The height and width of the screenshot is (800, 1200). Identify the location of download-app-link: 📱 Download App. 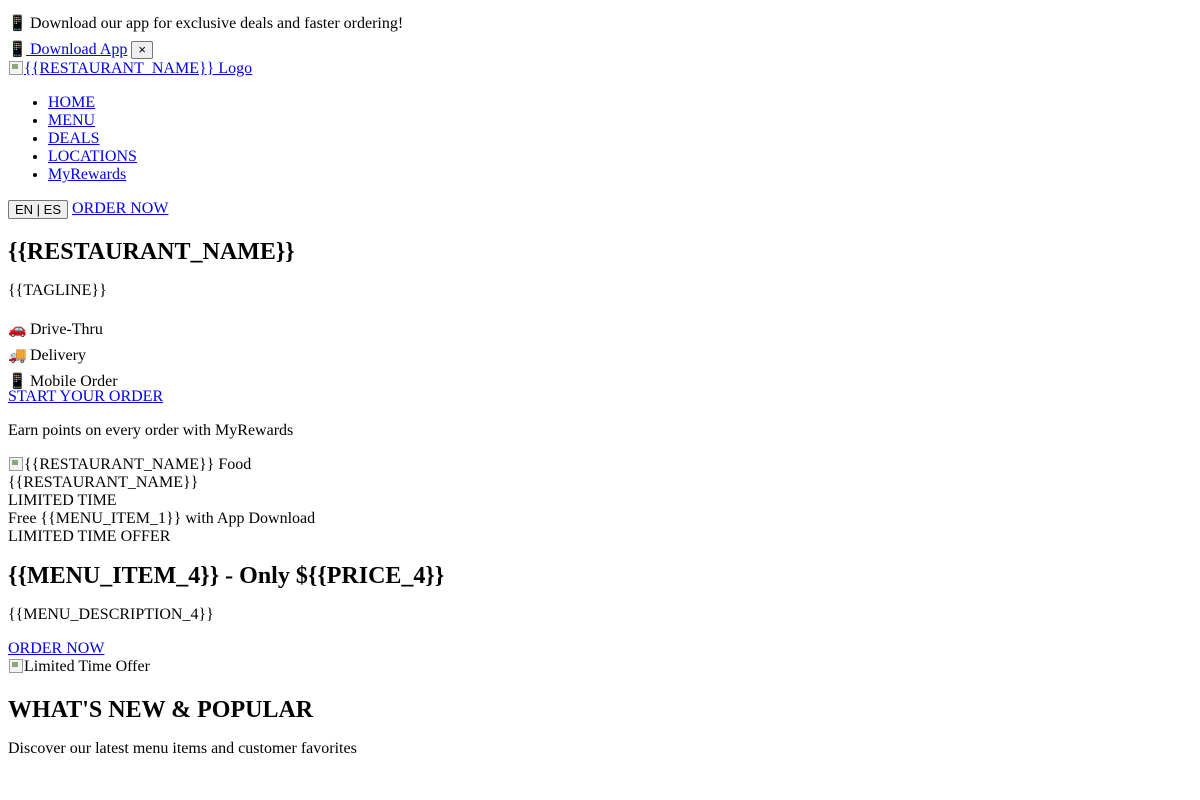
(68, 49).